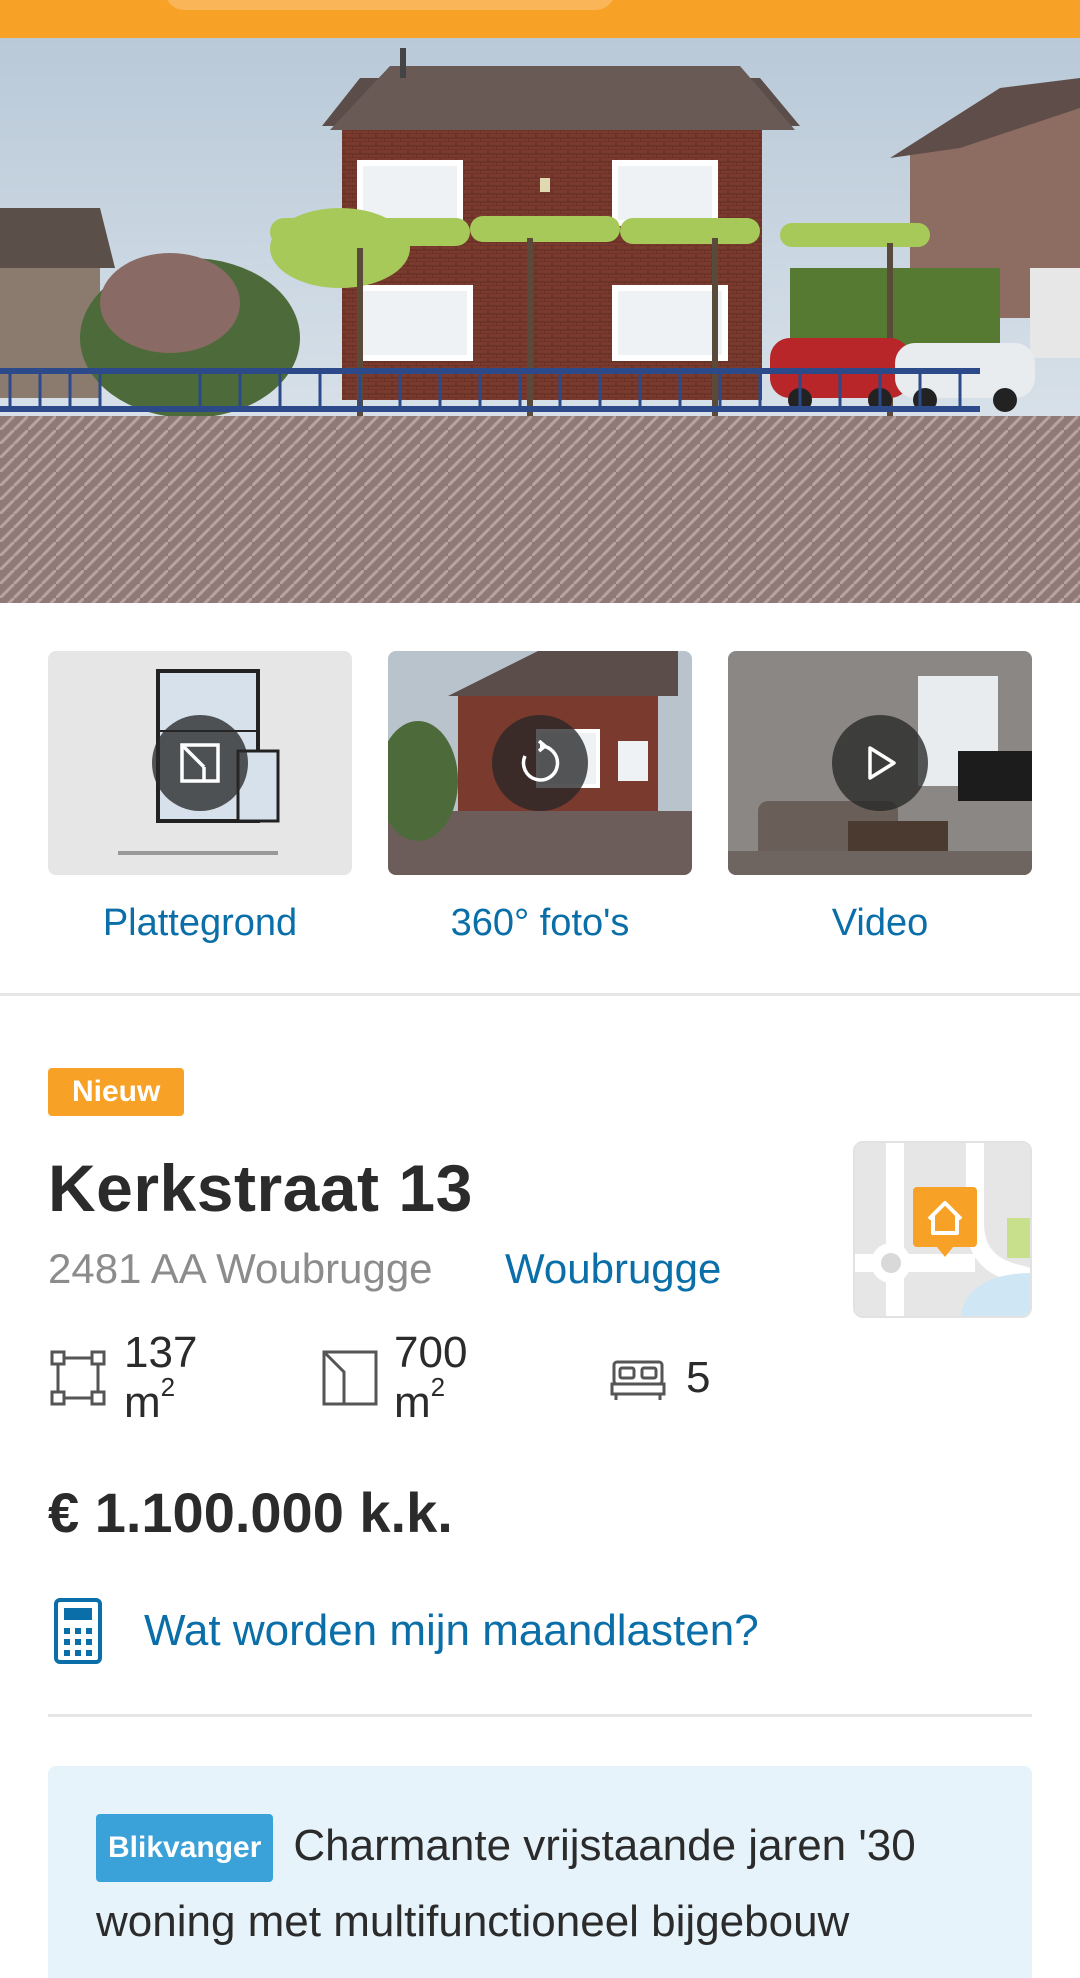  I want to click on plot-area-value: 700 m2, so click(431, 1377).